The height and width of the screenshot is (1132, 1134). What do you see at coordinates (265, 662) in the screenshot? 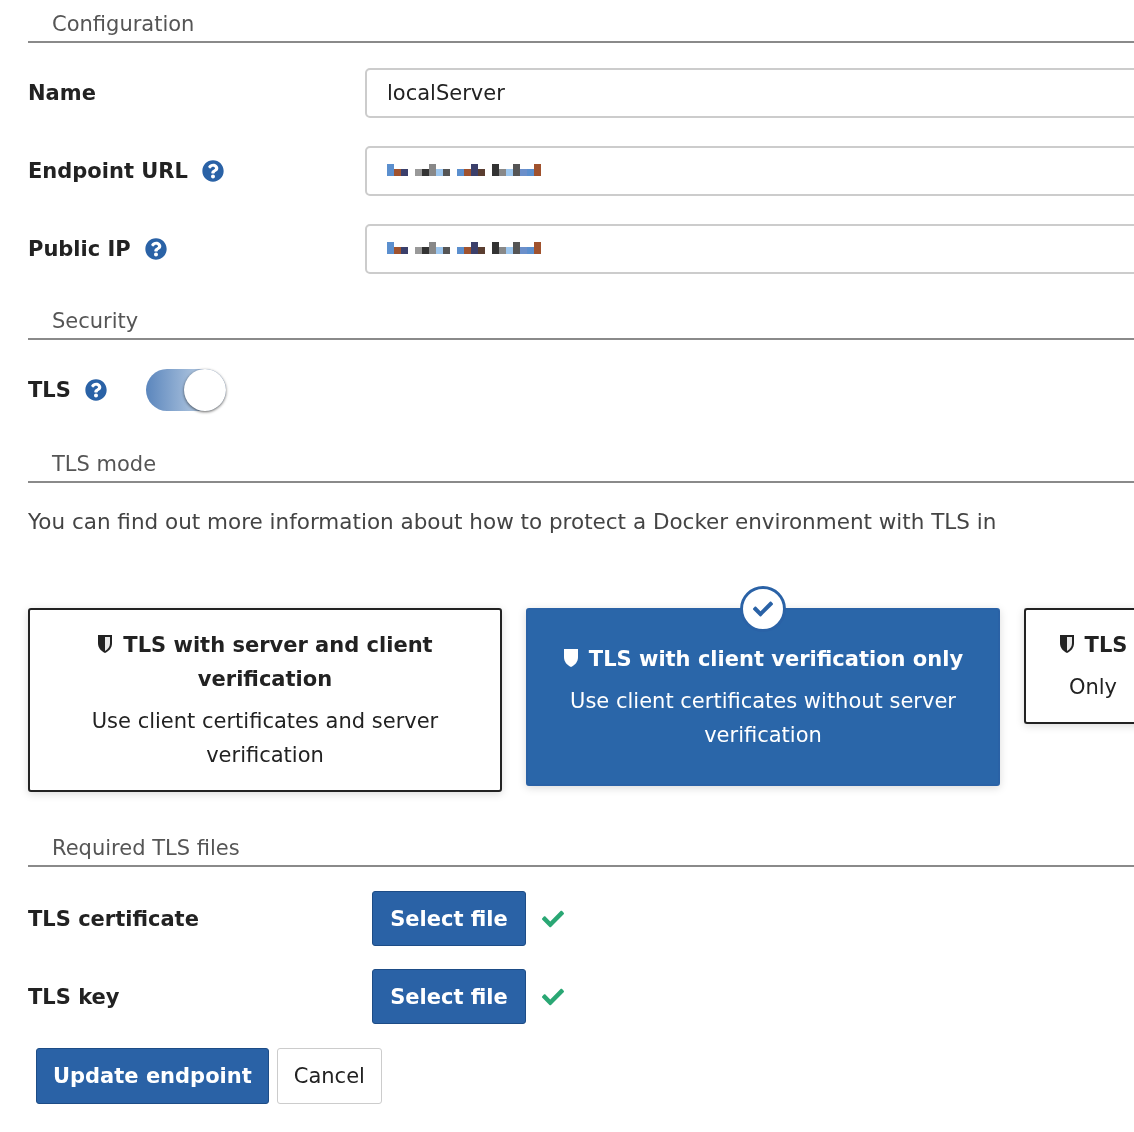
I see `option-title: TLS with server and client verification` at bounding box center [265, 662].